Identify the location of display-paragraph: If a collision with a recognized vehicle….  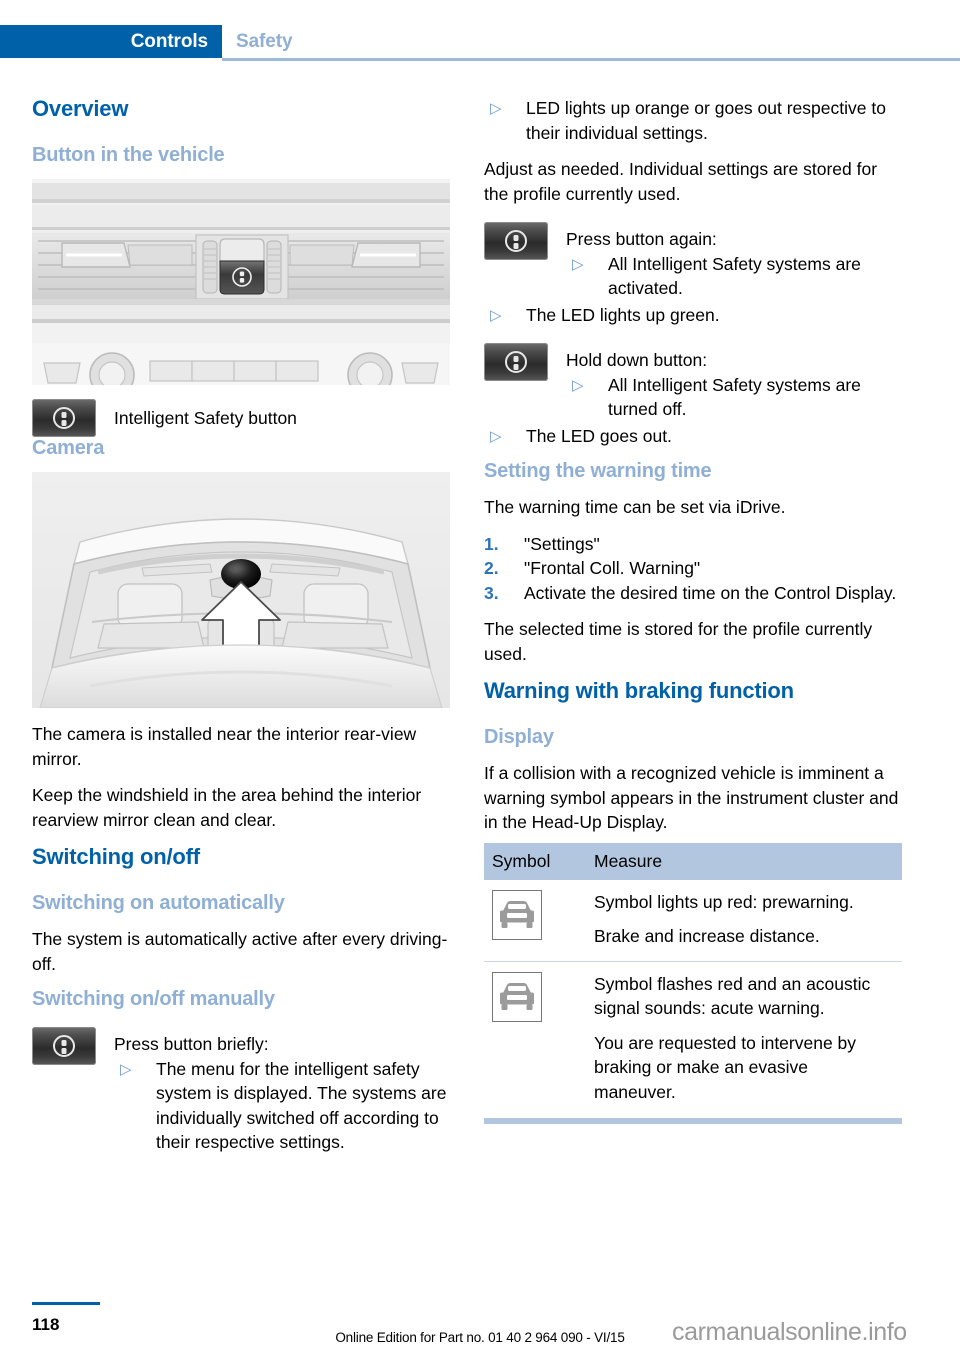
(691, 797).